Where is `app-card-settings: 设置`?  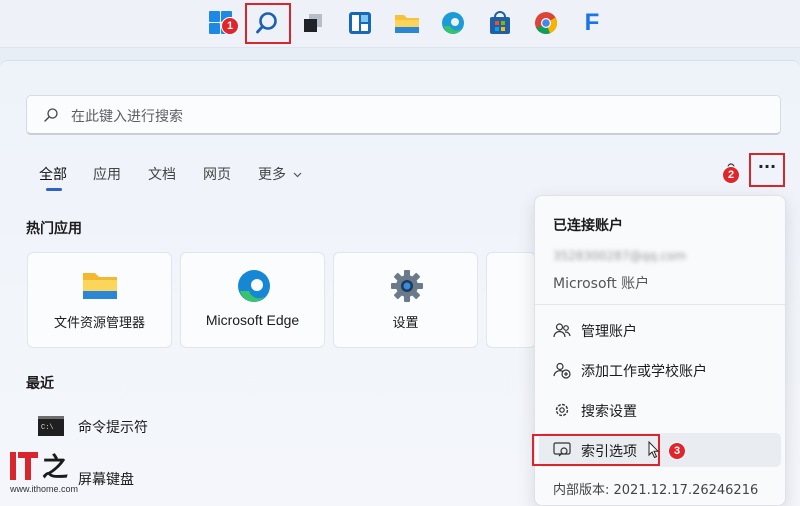 app-card-settings: 设置 is located at coordinates (405, 300).